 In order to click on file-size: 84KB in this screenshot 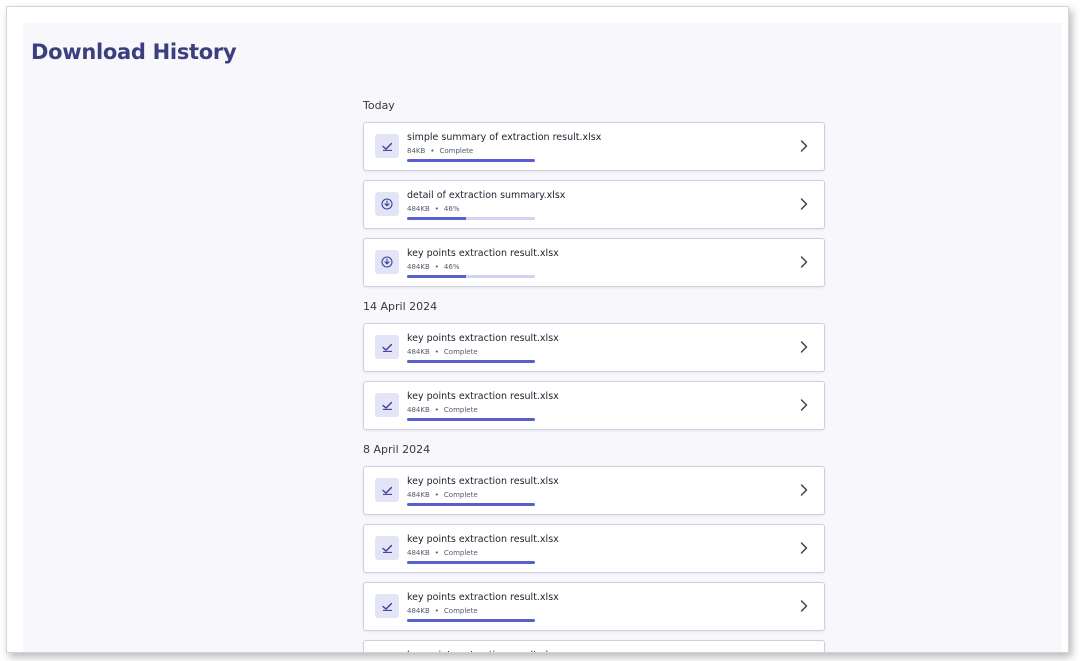, I will do `click(416, 151)`.